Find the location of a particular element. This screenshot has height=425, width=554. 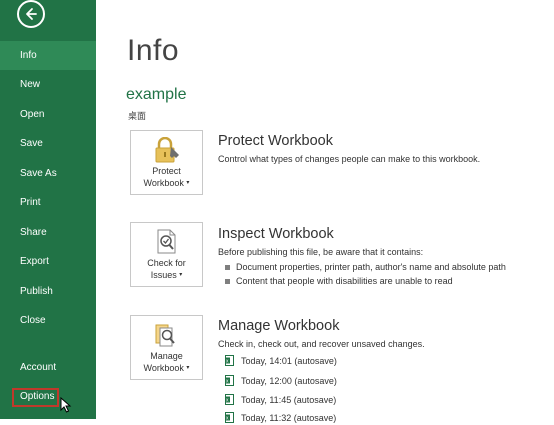

nav-publish: Publish is located at coordinates (48, 291).